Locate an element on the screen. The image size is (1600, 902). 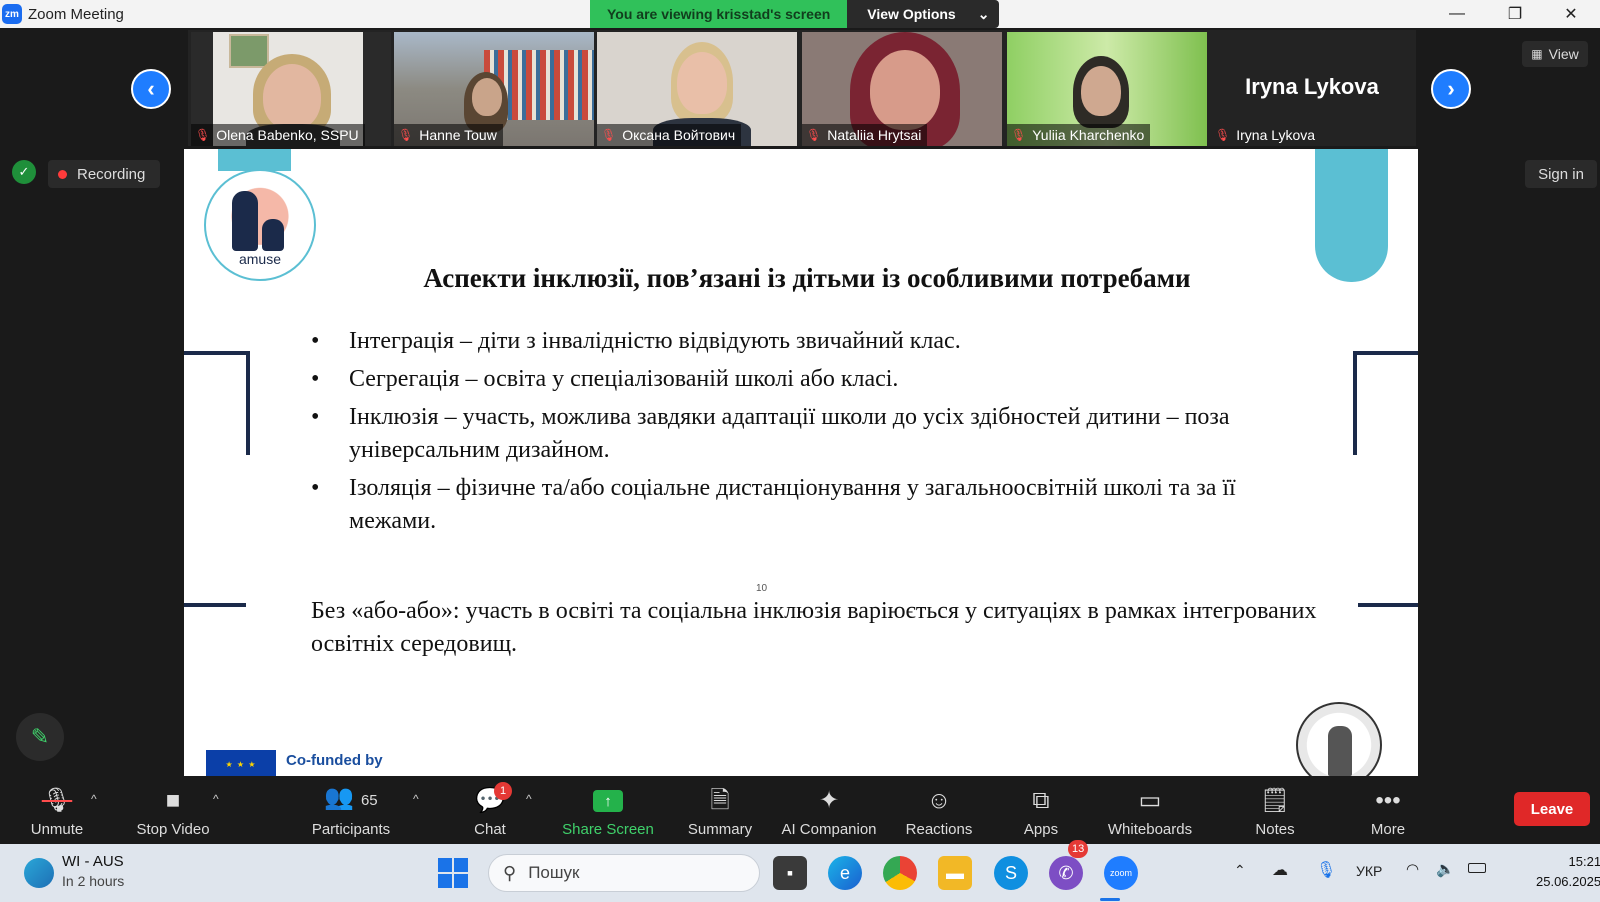
participant-name-label: 🎙 Hanne Touw is located at coordinates (448, 135).